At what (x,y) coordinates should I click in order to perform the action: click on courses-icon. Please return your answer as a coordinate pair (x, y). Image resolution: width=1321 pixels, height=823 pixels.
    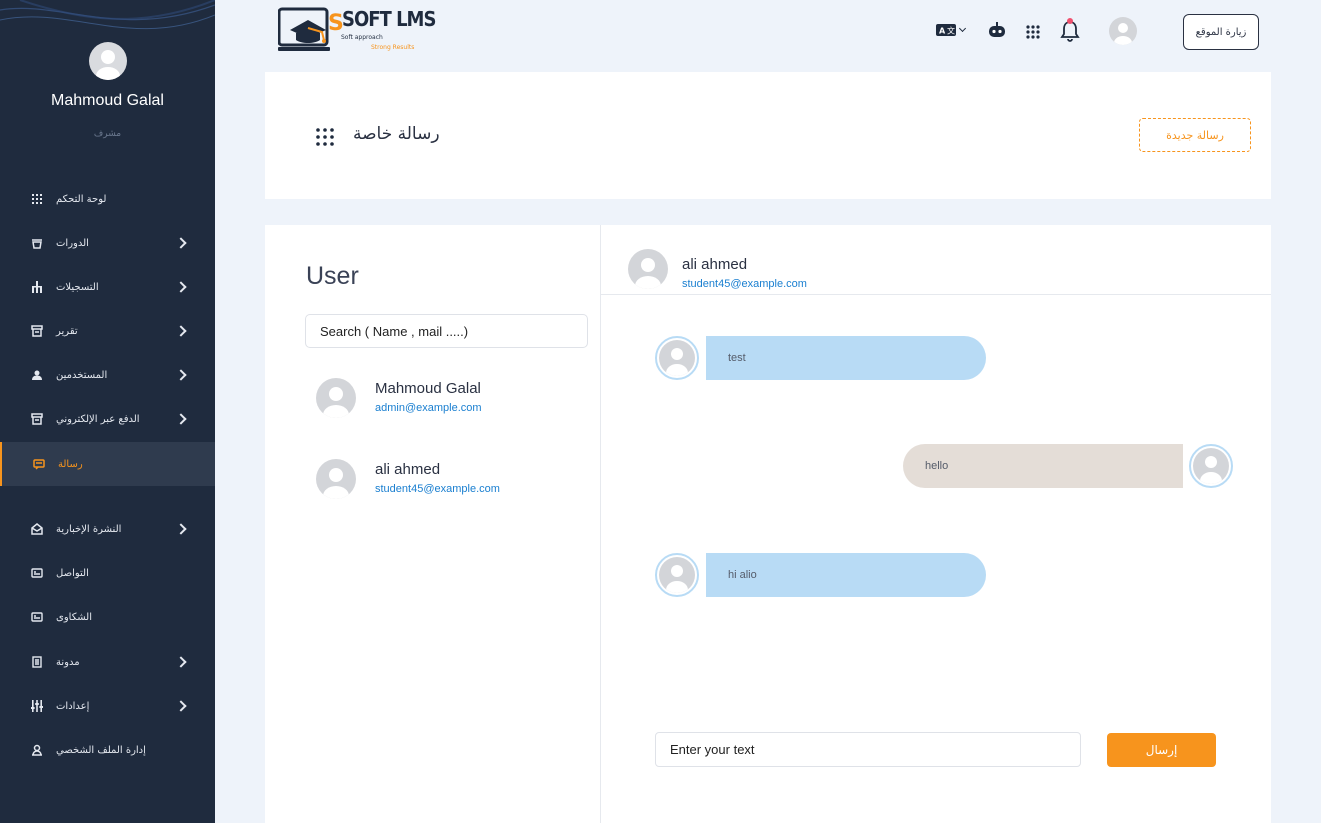
    Looking at the image, I should click on (37, 243).